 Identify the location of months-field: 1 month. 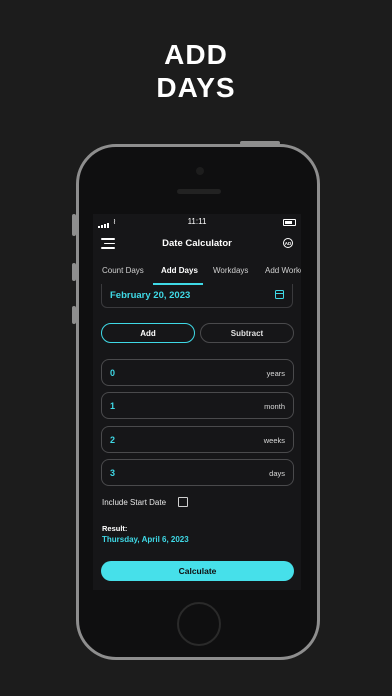
(197, 405).